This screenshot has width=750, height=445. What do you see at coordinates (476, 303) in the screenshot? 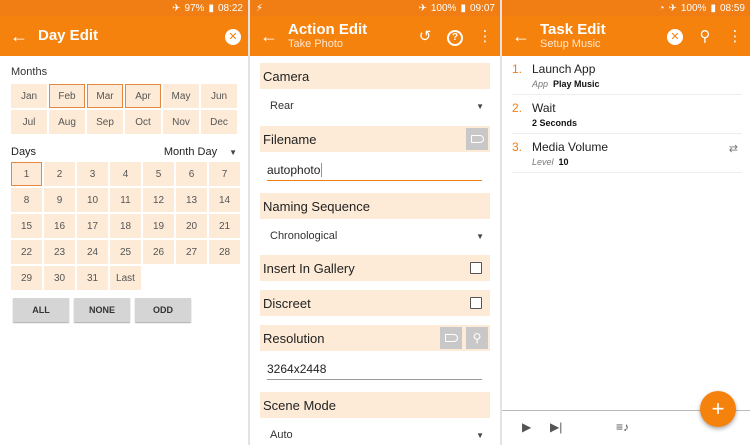
I see `discreet-checkbox` at bounding box center [476, 303].